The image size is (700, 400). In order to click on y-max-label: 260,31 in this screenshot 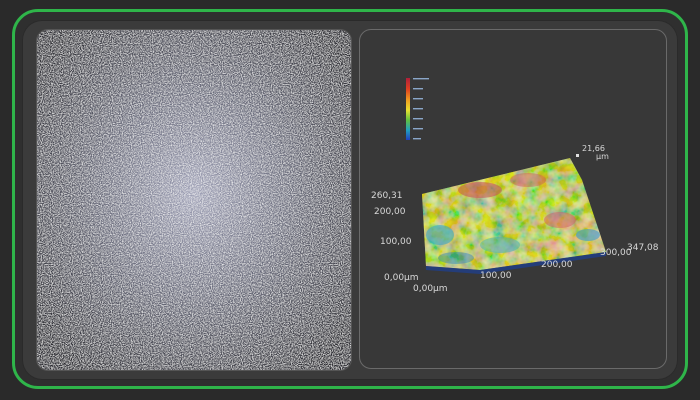, I will do `click(387, 196)`.